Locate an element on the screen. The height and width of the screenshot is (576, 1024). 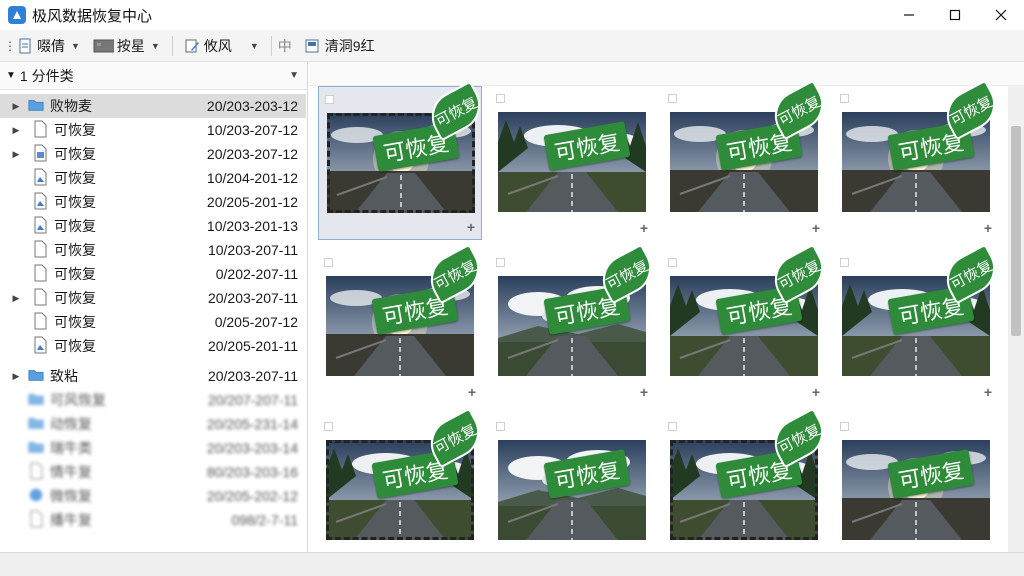
tree-row: ▶ 致粘 20/203-207-11 is located at coordinates (153, 376).